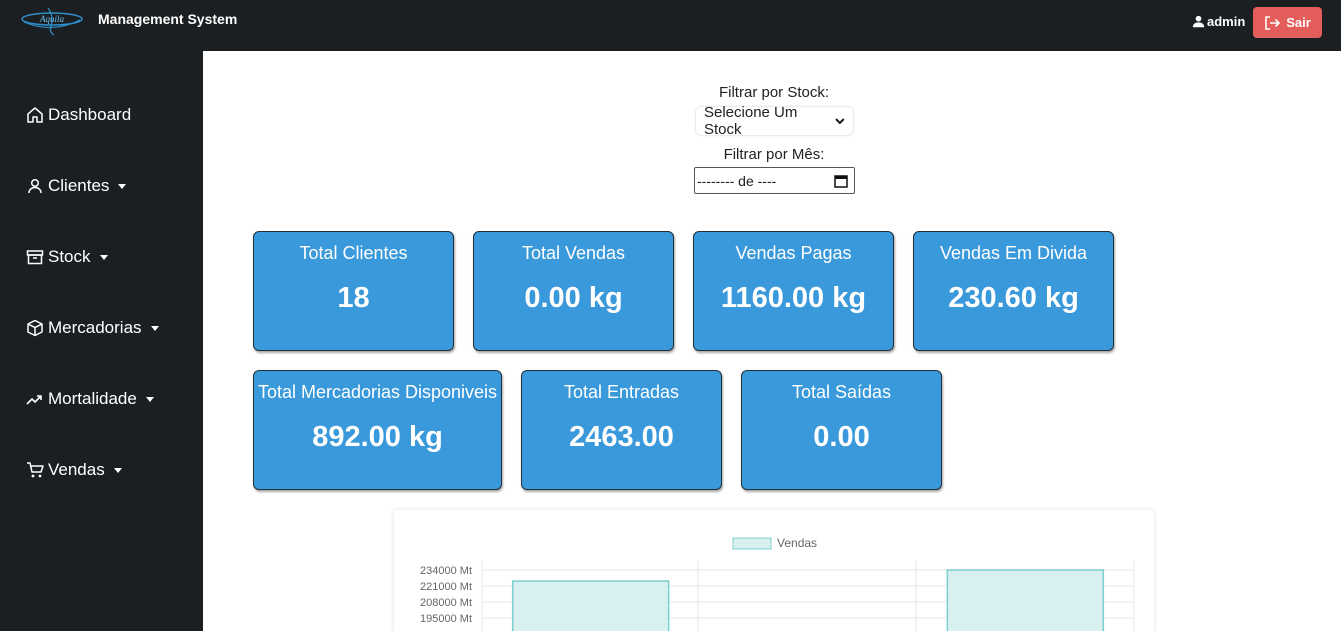 The height and width of the screenshot is (631, 1341). I want to click on sidebar-item-label: Mortalidade, so click(92, 398).